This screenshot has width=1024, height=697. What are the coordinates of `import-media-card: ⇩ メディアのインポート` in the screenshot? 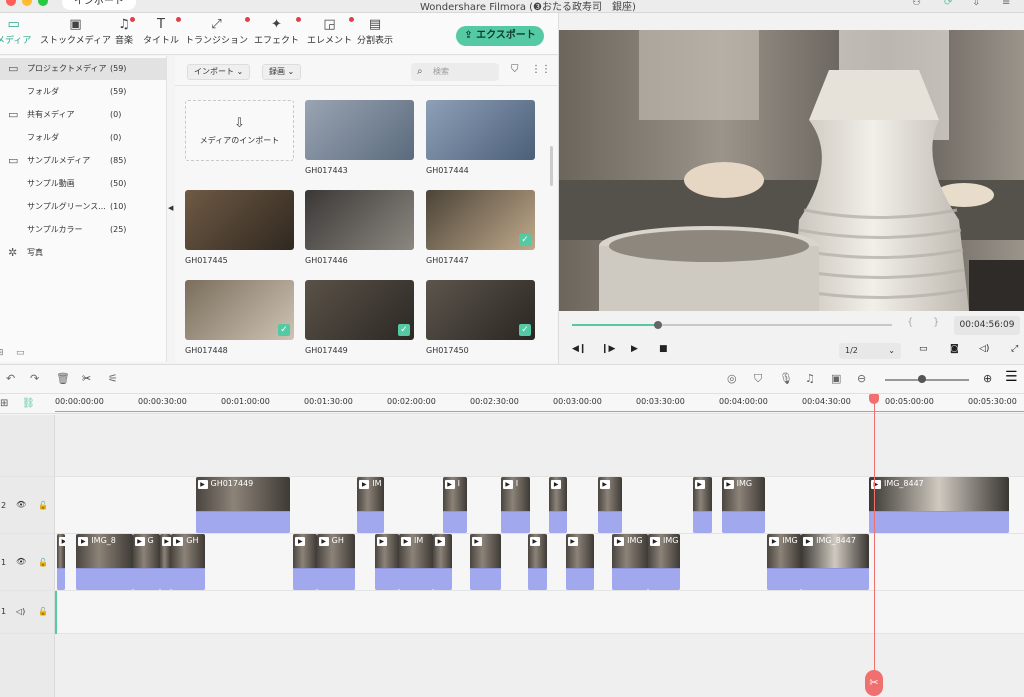 It's located at (239, 130).